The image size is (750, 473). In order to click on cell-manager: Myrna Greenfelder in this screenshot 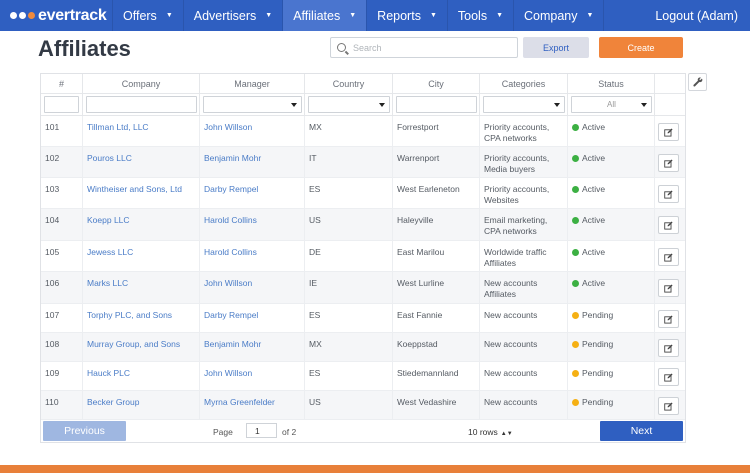, I will do `click(252, 405)`.